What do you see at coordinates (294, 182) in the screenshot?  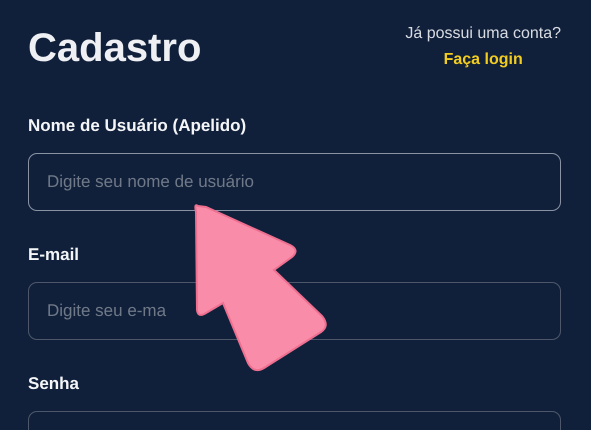 I see `input-field: Digite seu nome de usuário` at bounding box center [294, 182].